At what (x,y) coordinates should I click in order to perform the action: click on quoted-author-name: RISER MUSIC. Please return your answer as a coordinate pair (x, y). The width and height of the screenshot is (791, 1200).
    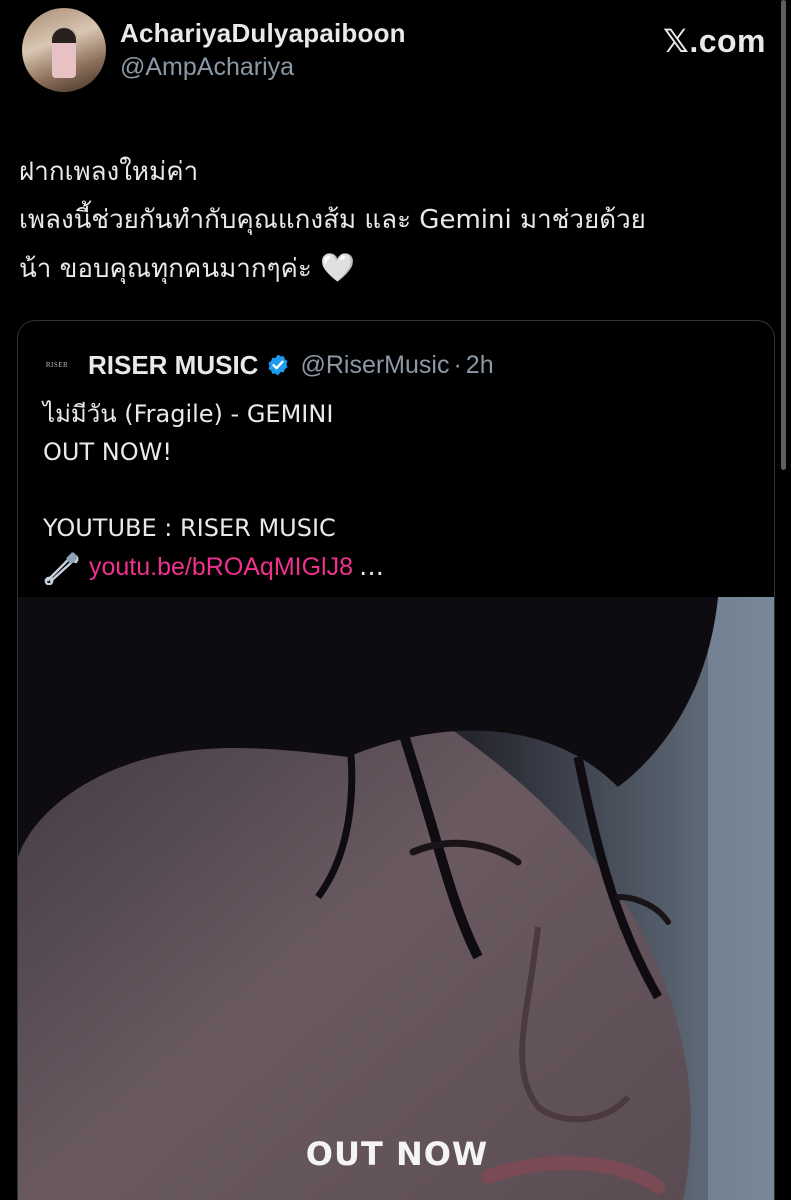
    Looking at the image, I should click on (173, 365).